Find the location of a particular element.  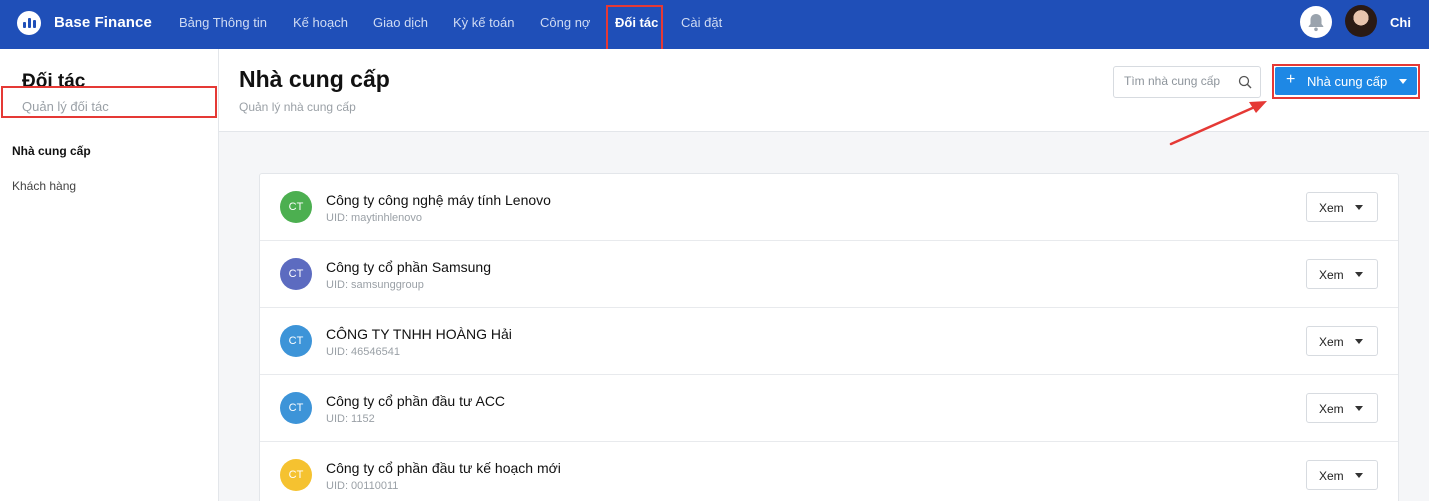

sidebar-item-customers: Khách hàng is located at coordinates (44, 186).